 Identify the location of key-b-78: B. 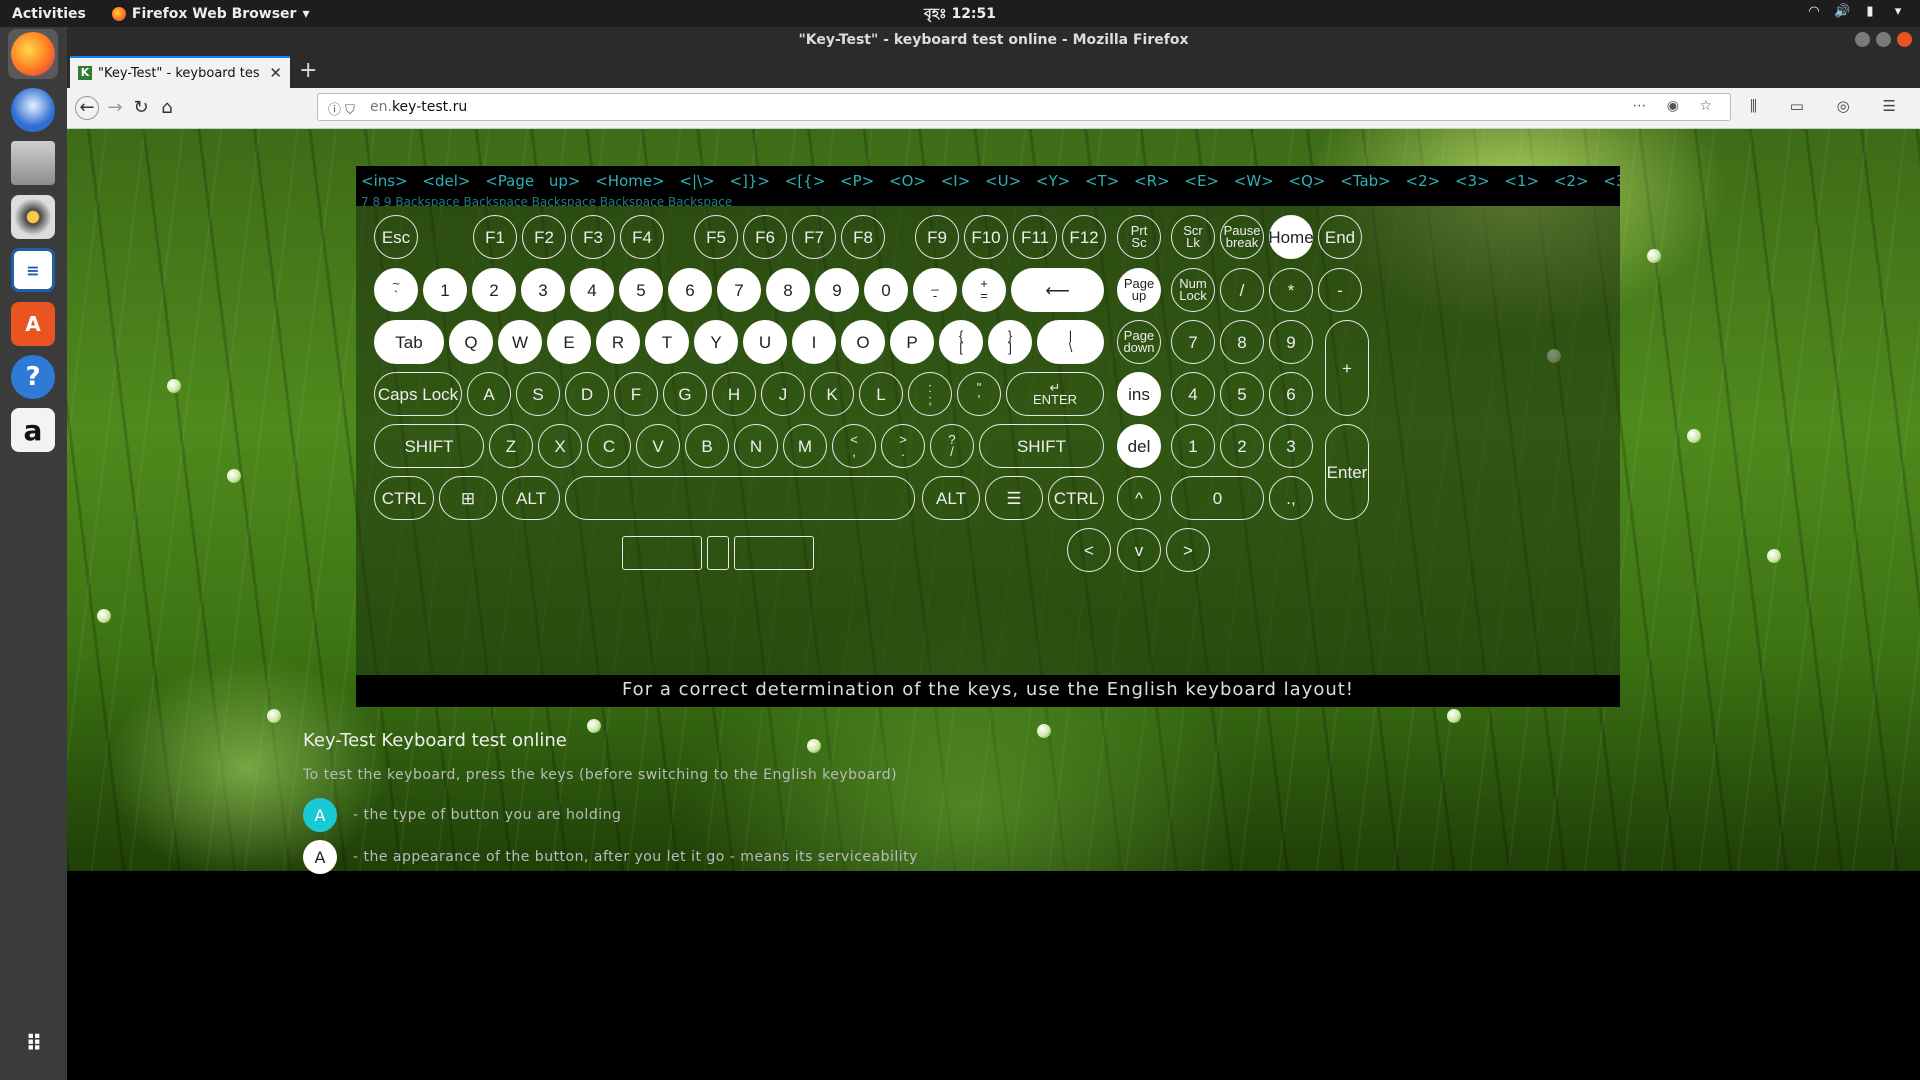
(707, 446).